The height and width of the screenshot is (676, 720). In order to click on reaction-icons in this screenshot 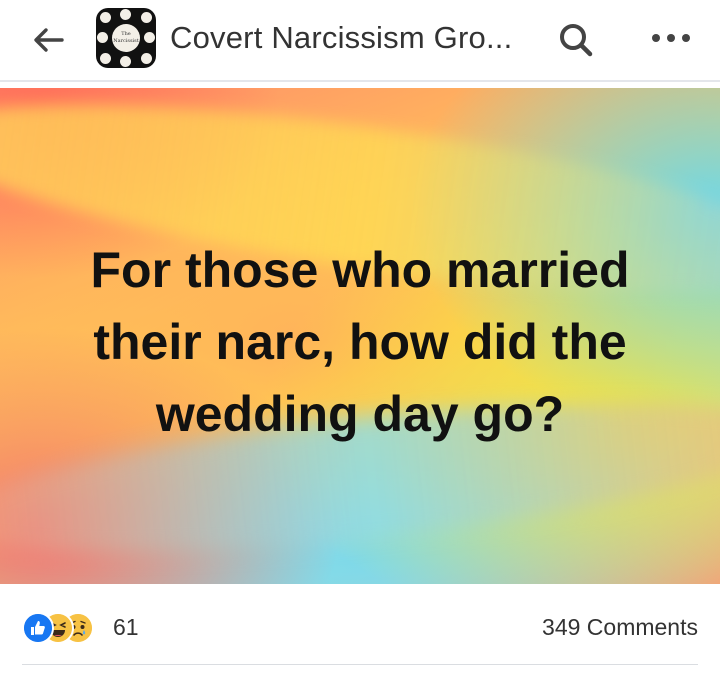, I will do `click(67, 628)`.